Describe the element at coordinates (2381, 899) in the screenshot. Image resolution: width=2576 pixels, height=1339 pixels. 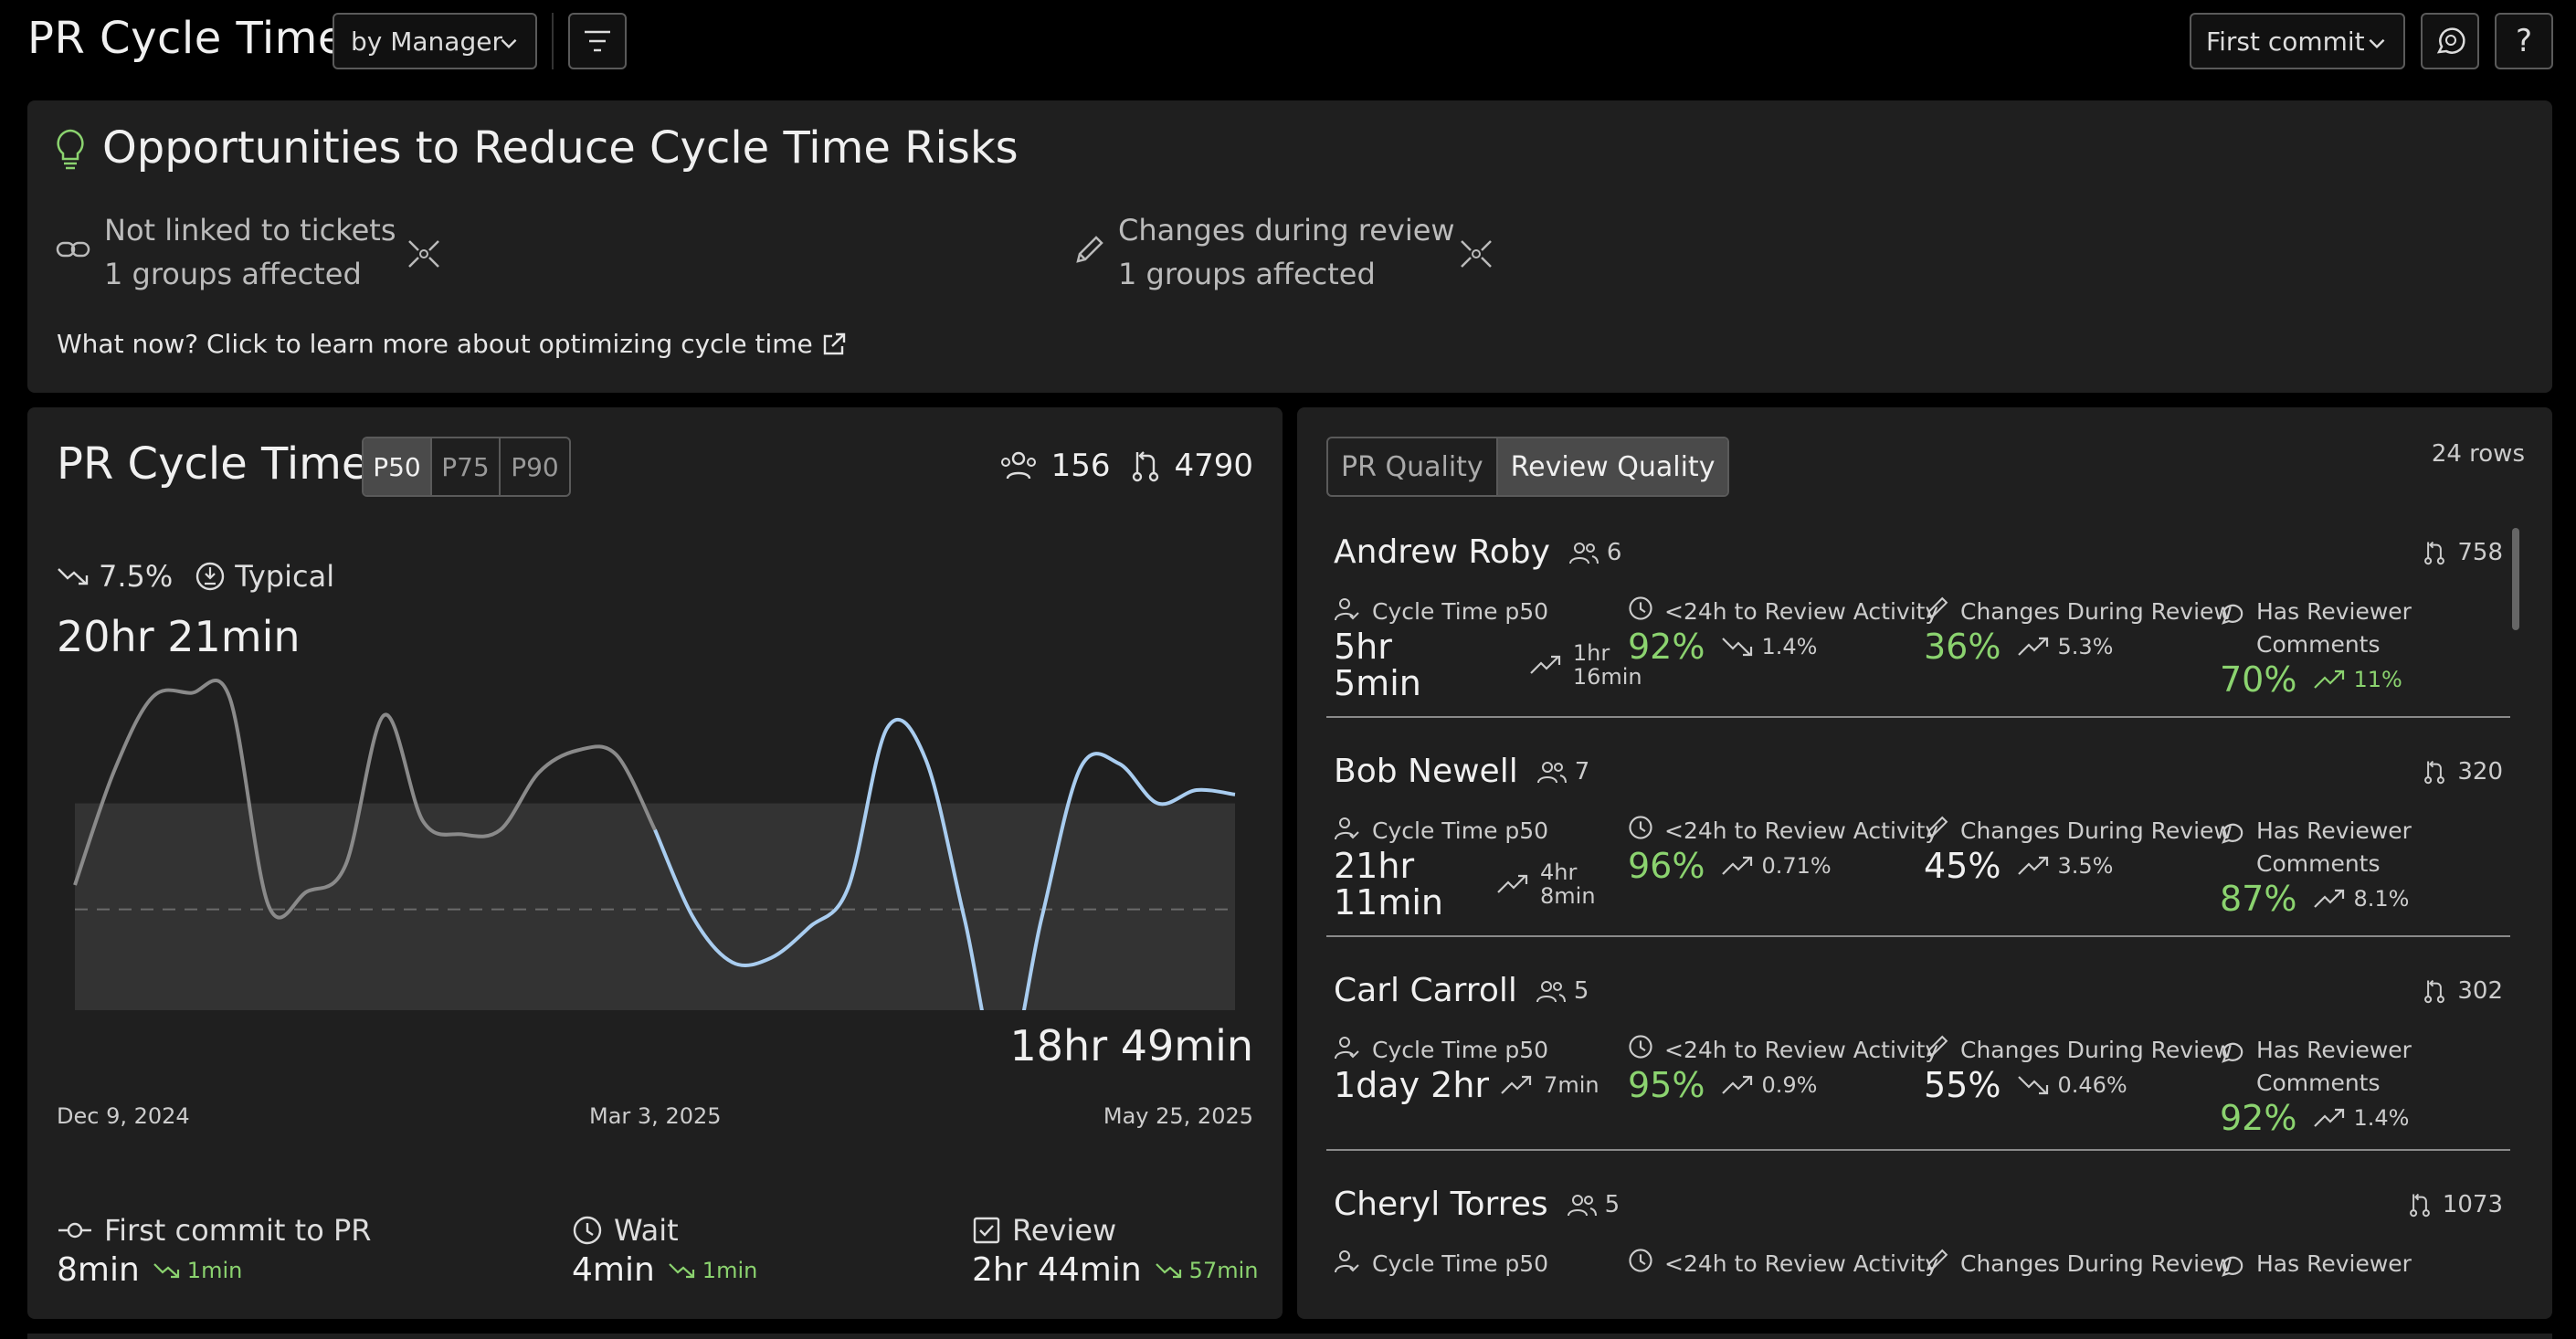
I see `metric-delta: 8.1%` at that location.